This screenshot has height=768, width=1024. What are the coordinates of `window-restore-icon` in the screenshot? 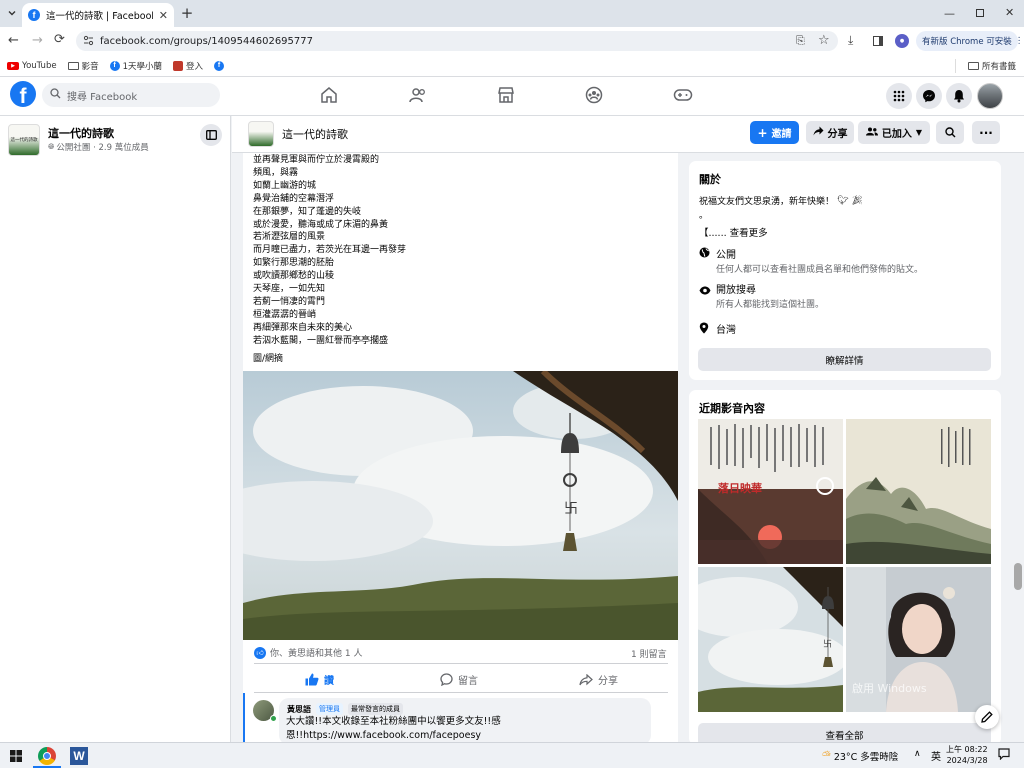 It's located at (980, 13).